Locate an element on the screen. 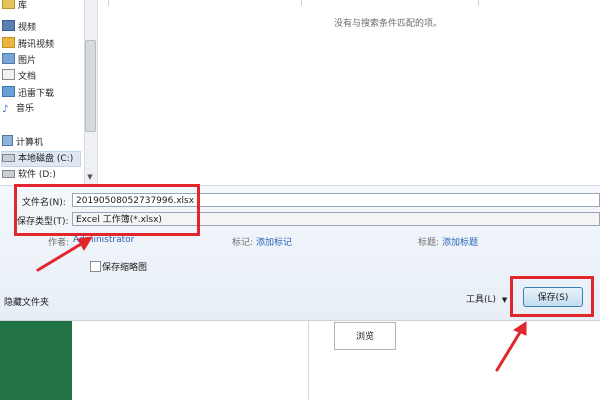  nav-item-label: 本地磁盘 (C:) is located at coordinates (46, 159).